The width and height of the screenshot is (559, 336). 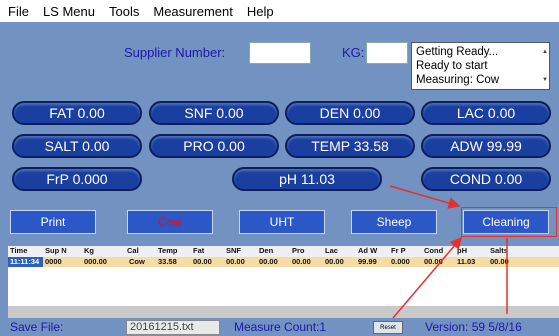 What do you see at coordinates (77, 113) in the screenshot?
I see `fat-reading: FAT 0.00` at bounding box center [77, 113].